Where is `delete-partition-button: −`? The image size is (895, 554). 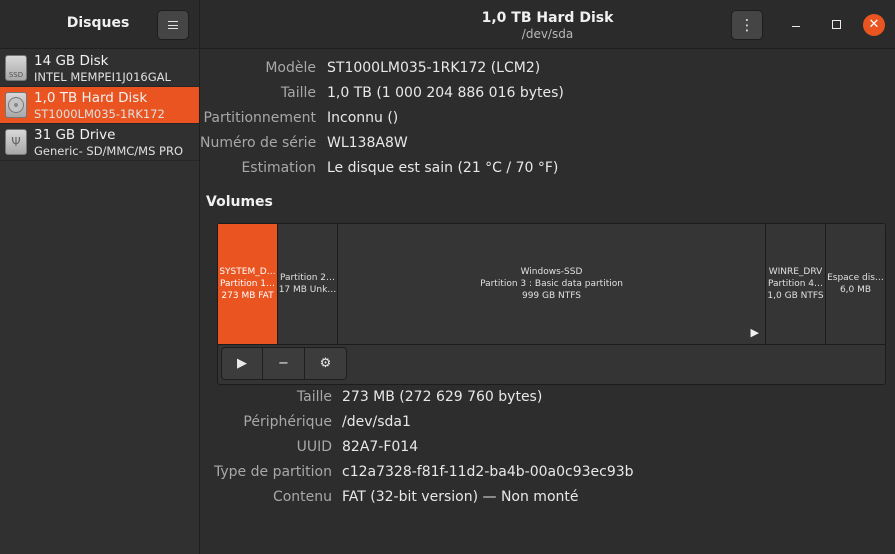
delete-partition-button: − is located at coordinates (284, 363).